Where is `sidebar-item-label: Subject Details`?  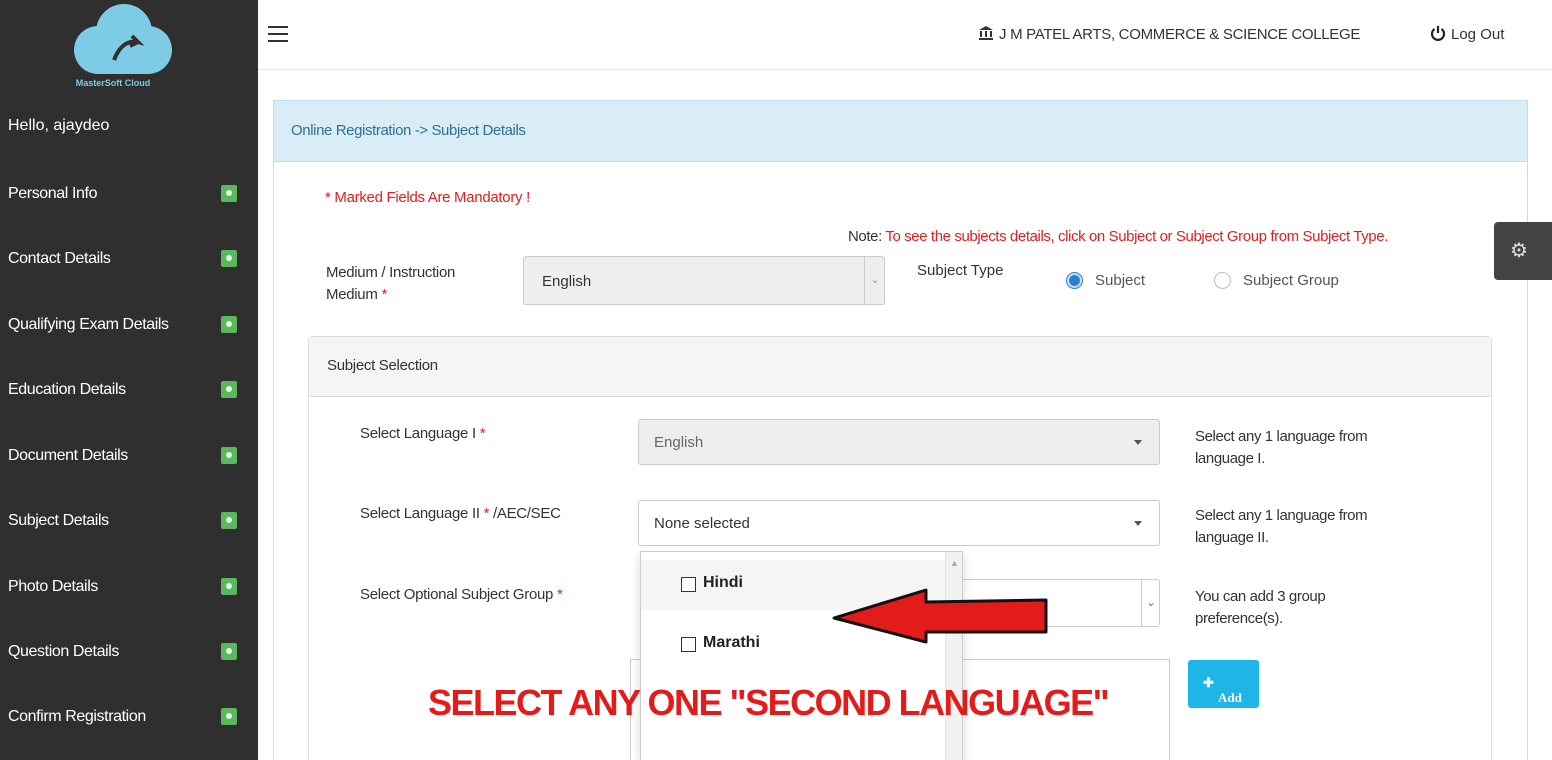 sidebar-item-label: Subject Details is located at coordinates (58, 520).